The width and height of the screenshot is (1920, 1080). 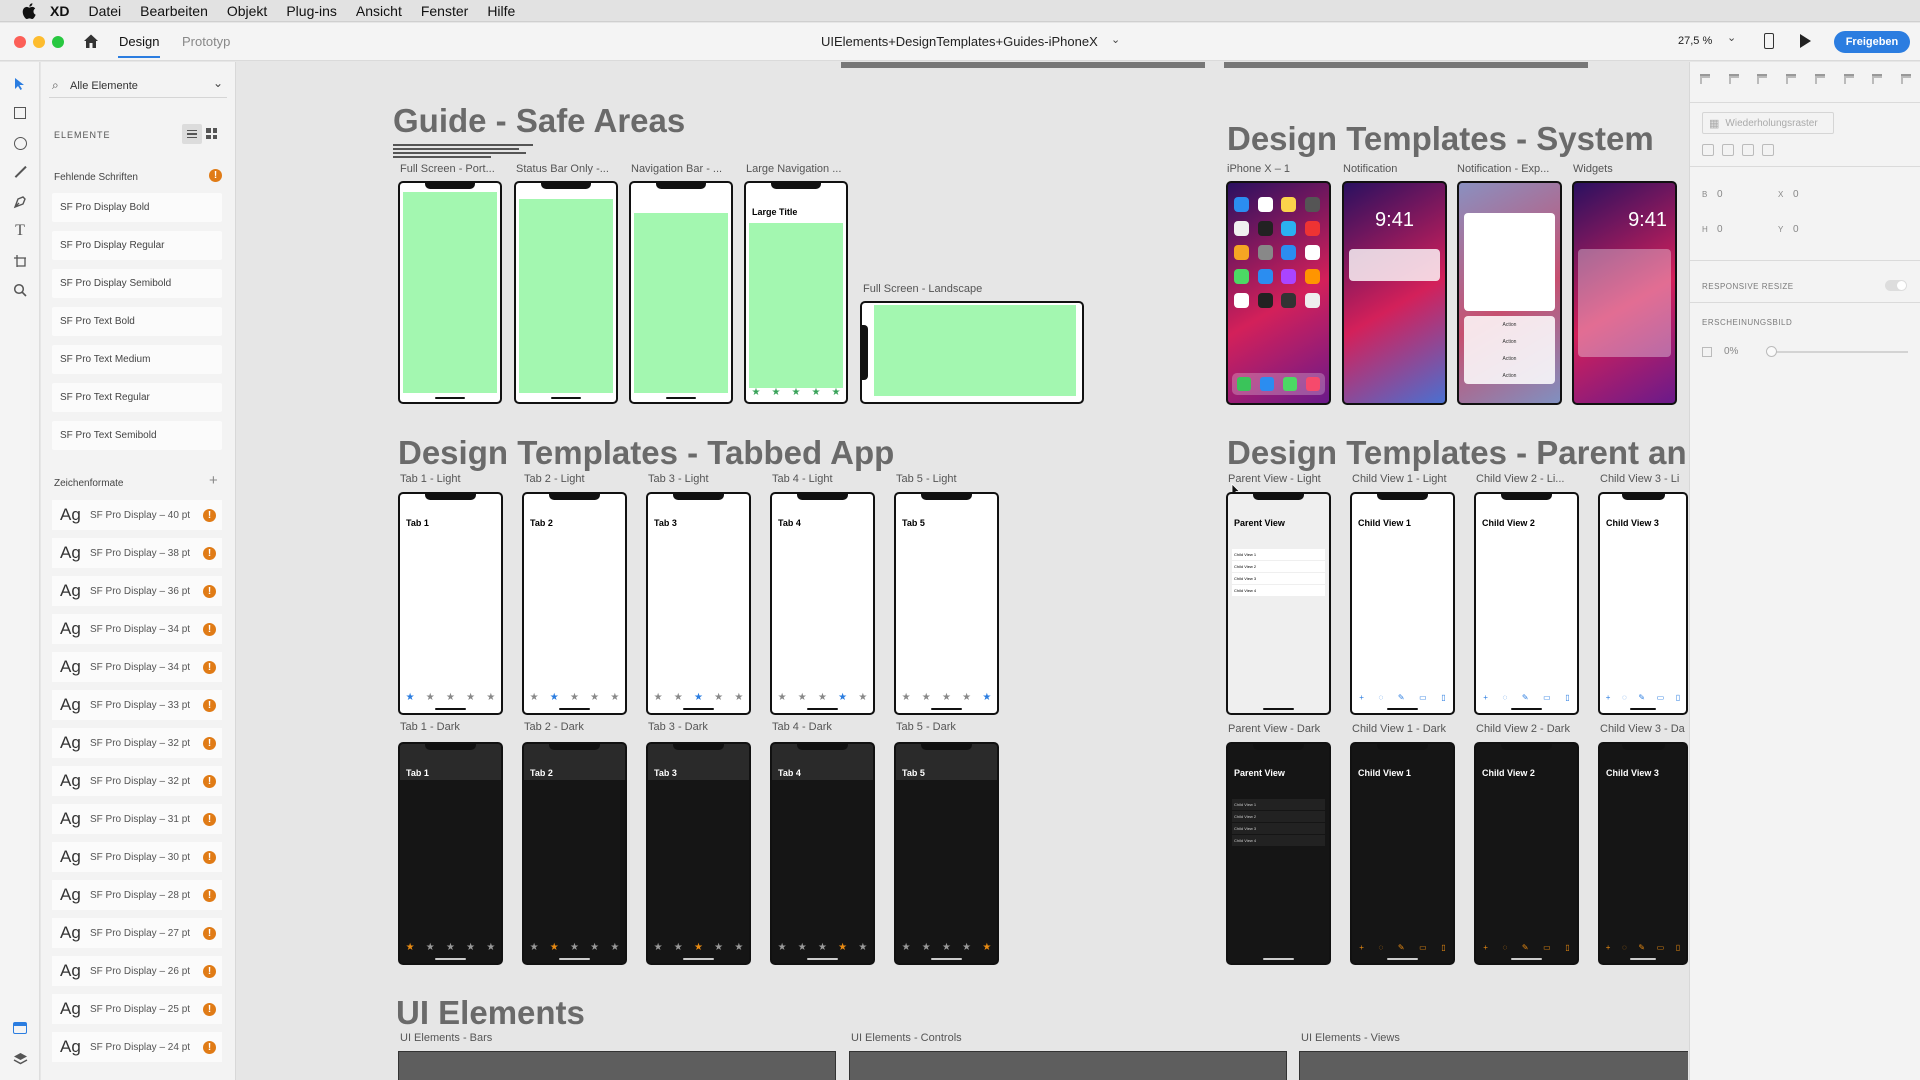 I want to click on opacity-slider, so click(x=1839, y=352).